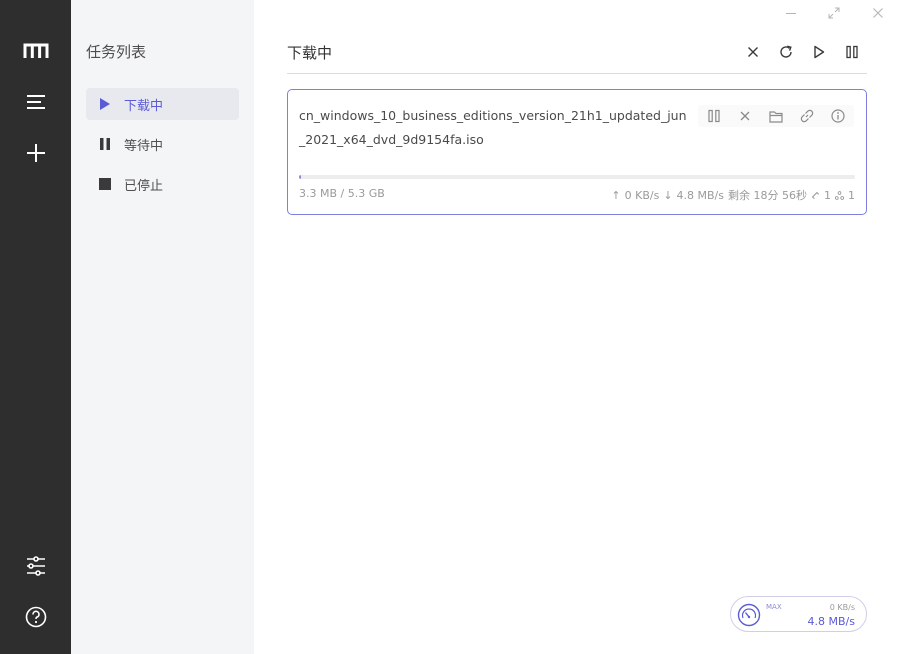 The height and width of the screenshot is (654, 900). I want to click on task-progress-bar, so click(577, 177).